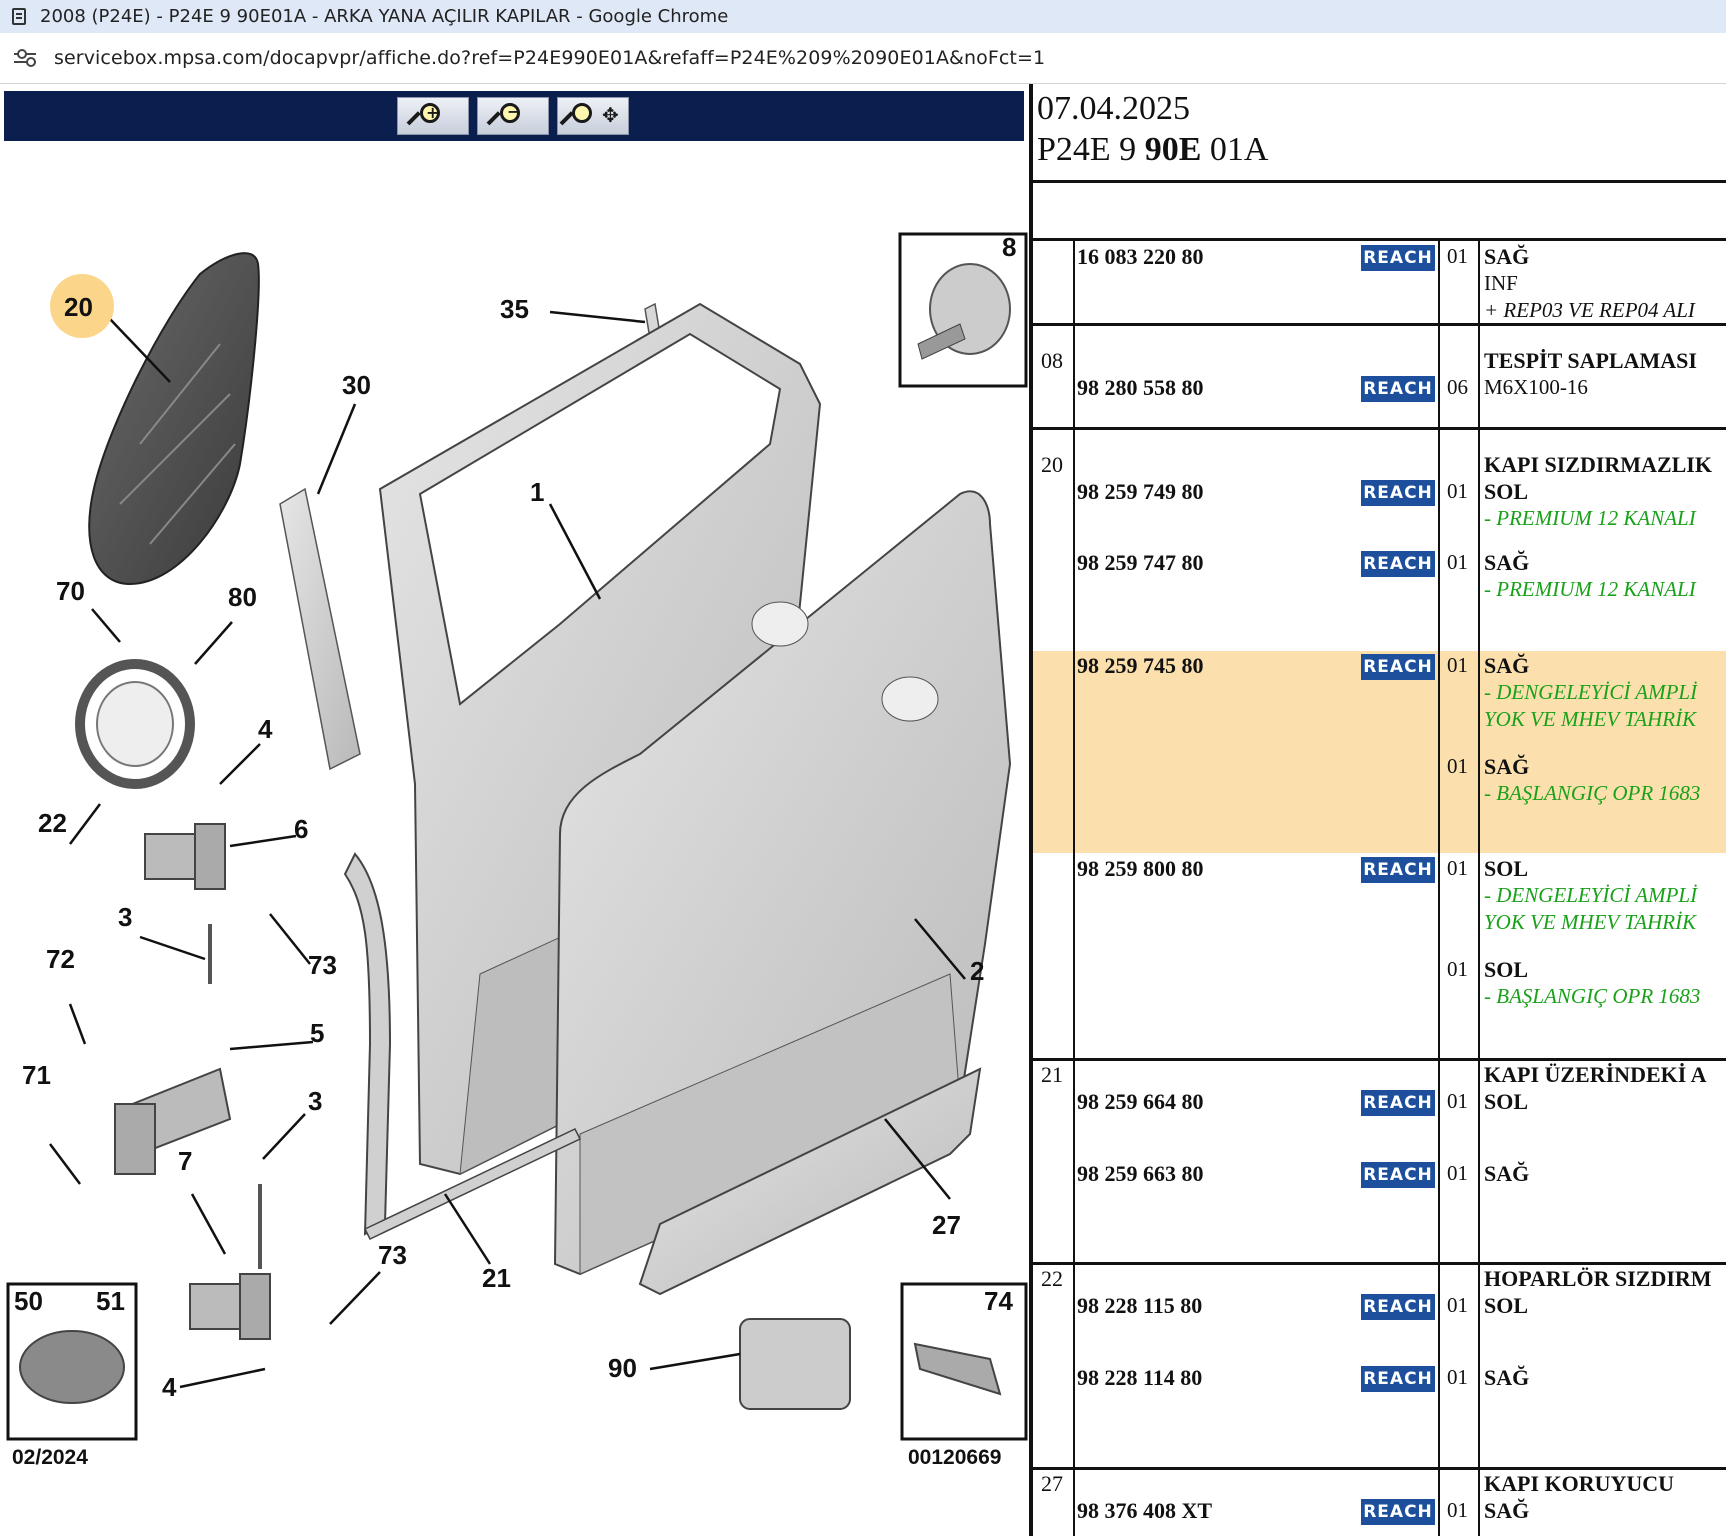 Image resolution: width=1726 pixels, height=1536 pixels. I want to click on callout-label: 8, so click(1009, 247).